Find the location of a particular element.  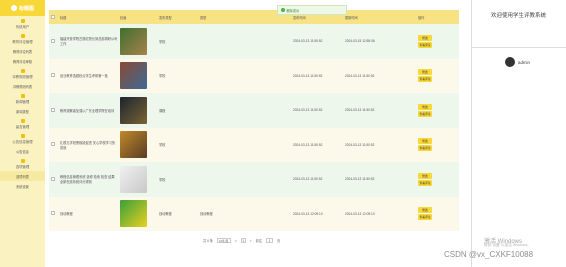

sidebar-group-label: 新闻管理 is located at coordinates (22, 102).